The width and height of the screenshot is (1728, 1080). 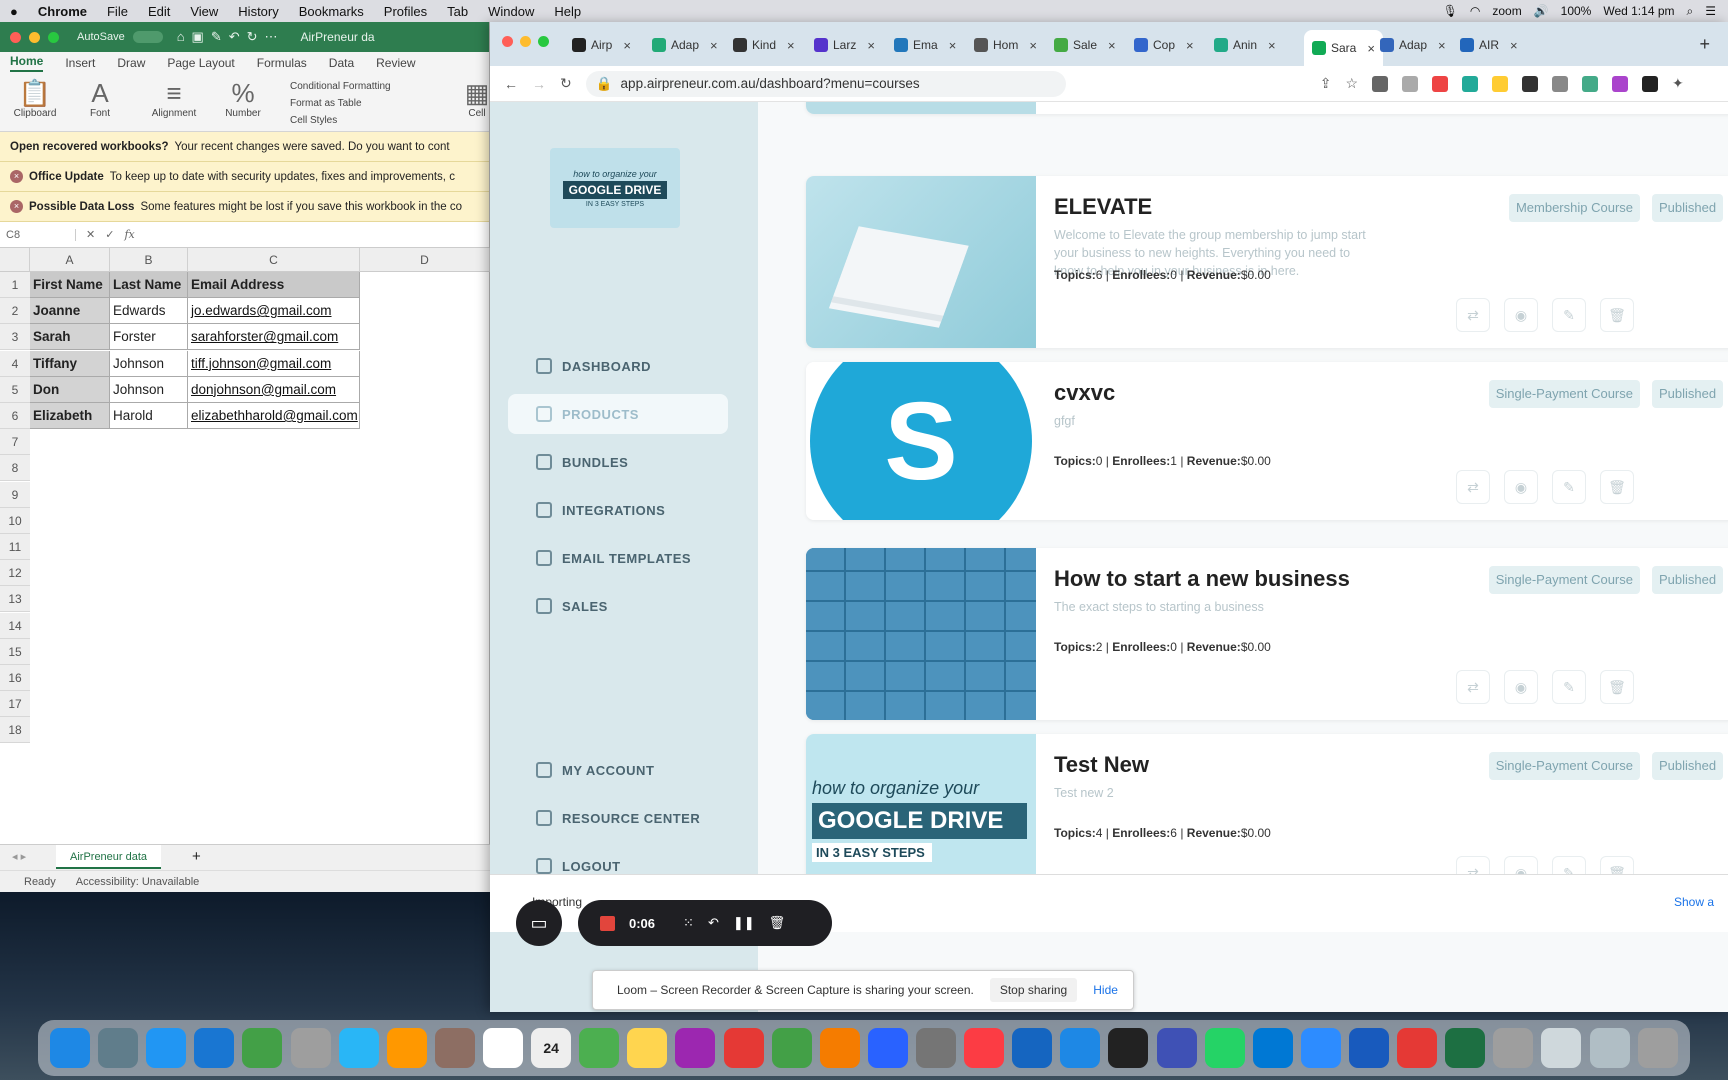 What do you see at coordinates (15, 625) in the screenshot?
I see `row-header: 14` at bounding box center [15, 625].